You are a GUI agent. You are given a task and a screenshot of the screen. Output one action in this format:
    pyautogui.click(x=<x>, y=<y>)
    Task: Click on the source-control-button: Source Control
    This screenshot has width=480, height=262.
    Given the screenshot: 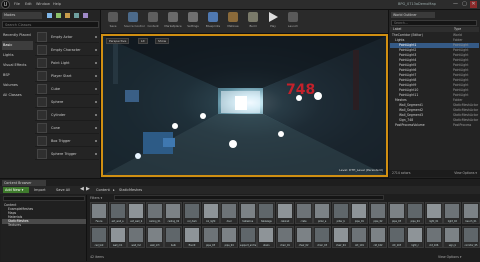 What is the action you would take?
    pyautogui.click(x=134, y=22)
    